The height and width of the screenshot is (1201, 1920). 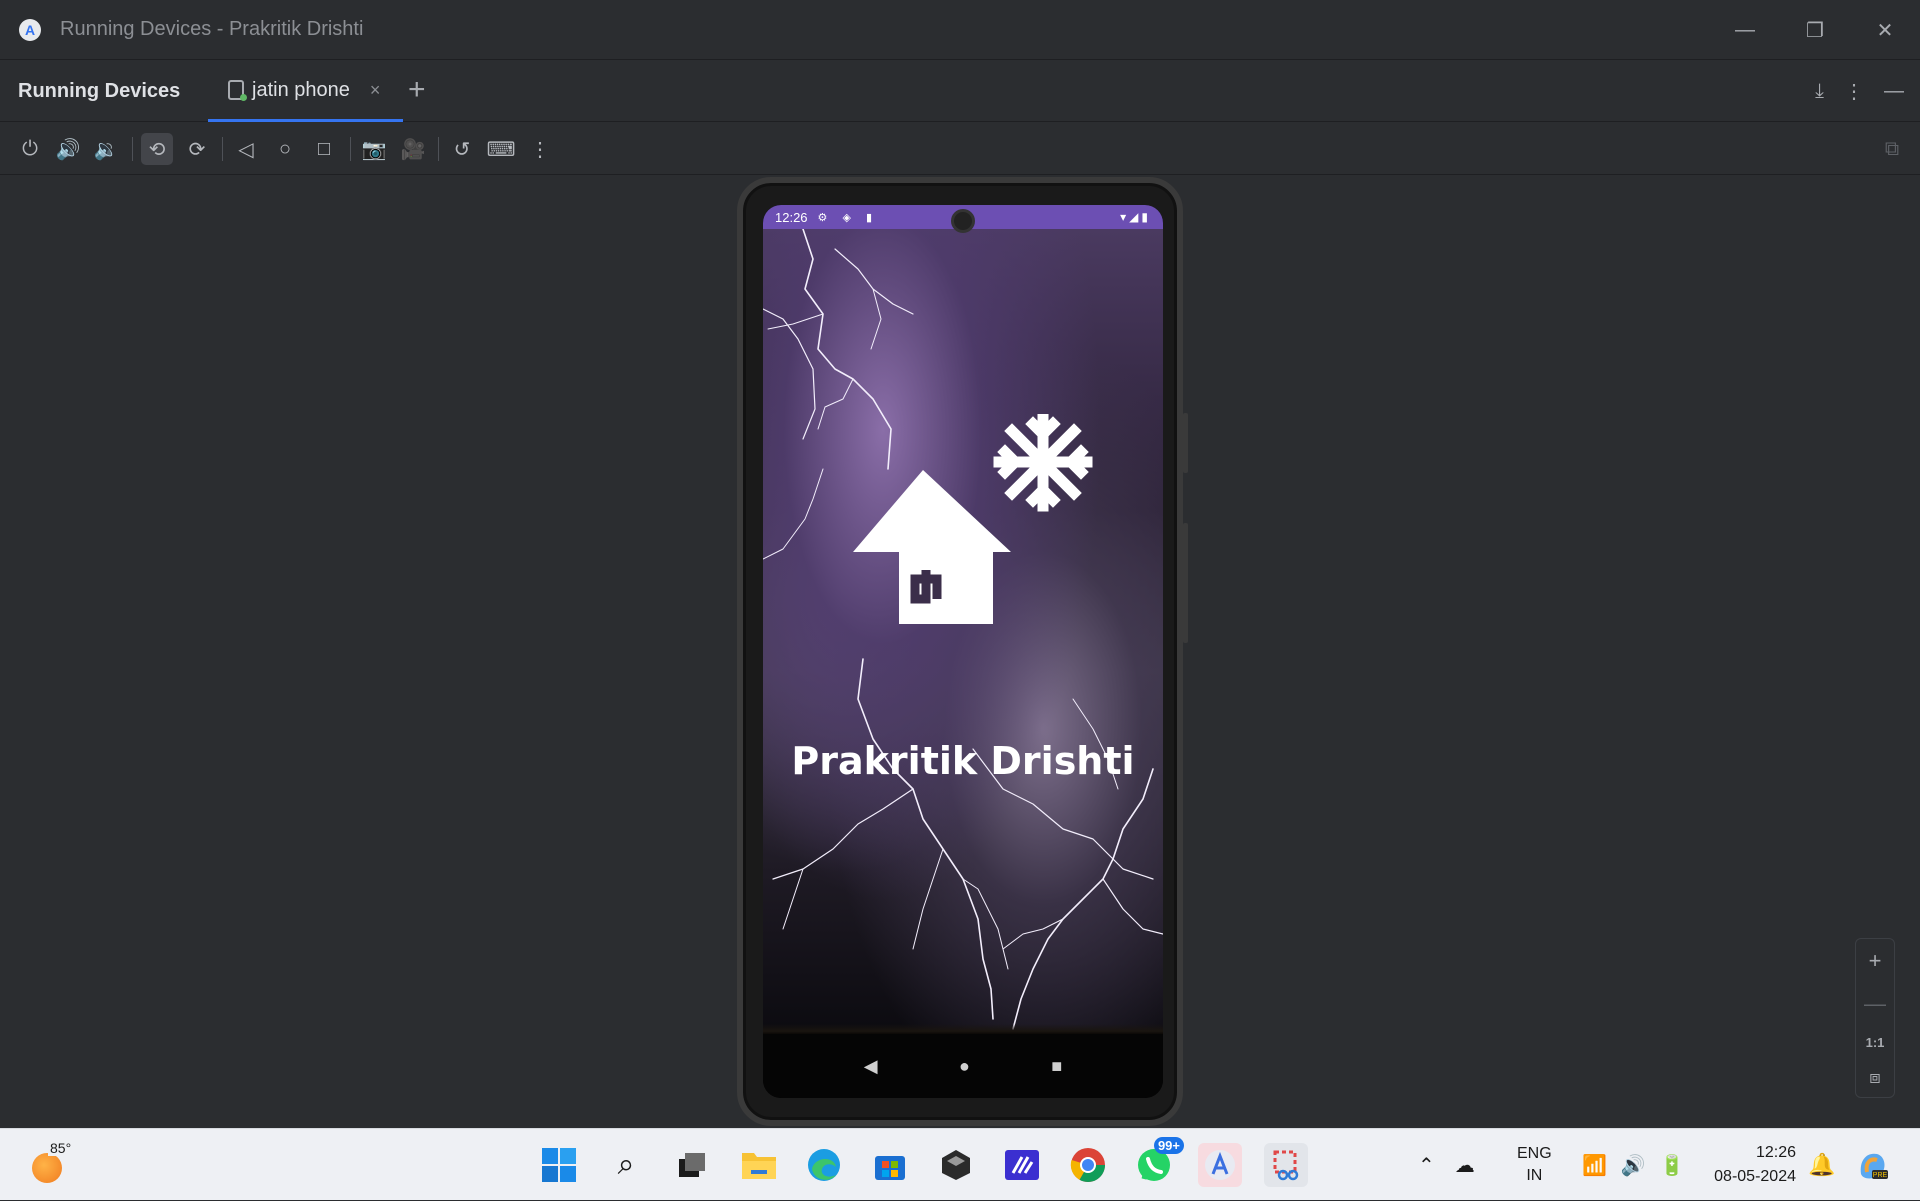 I want to click on device-icon, so click(x=237, y=90).